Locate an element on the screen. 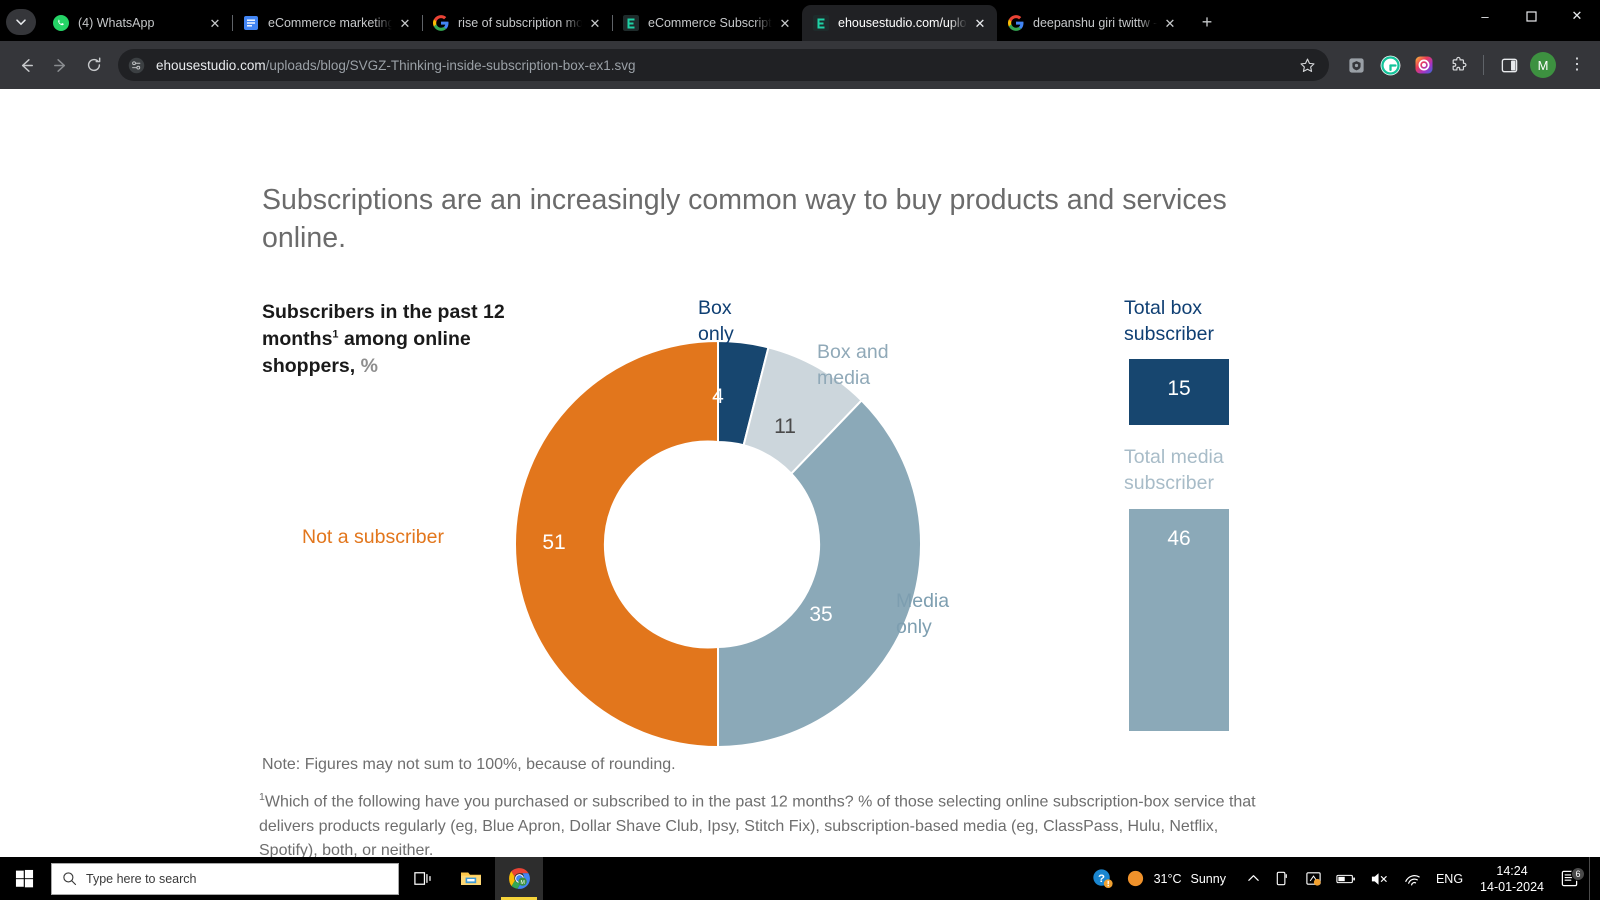 The height and width of the screenshot is (900, 1600). legend-box-only: Box only is located at coordinates (748, 321).